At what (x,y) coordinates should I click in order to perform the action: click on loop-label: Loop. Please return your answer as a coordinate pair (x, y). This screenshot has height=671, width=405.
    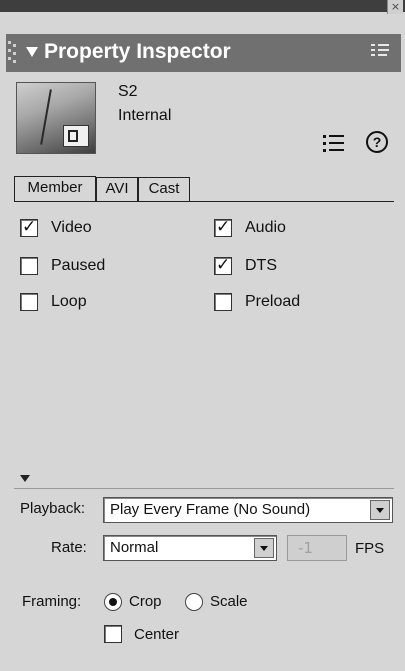
    Looking at the image, I should click on (69, 301).